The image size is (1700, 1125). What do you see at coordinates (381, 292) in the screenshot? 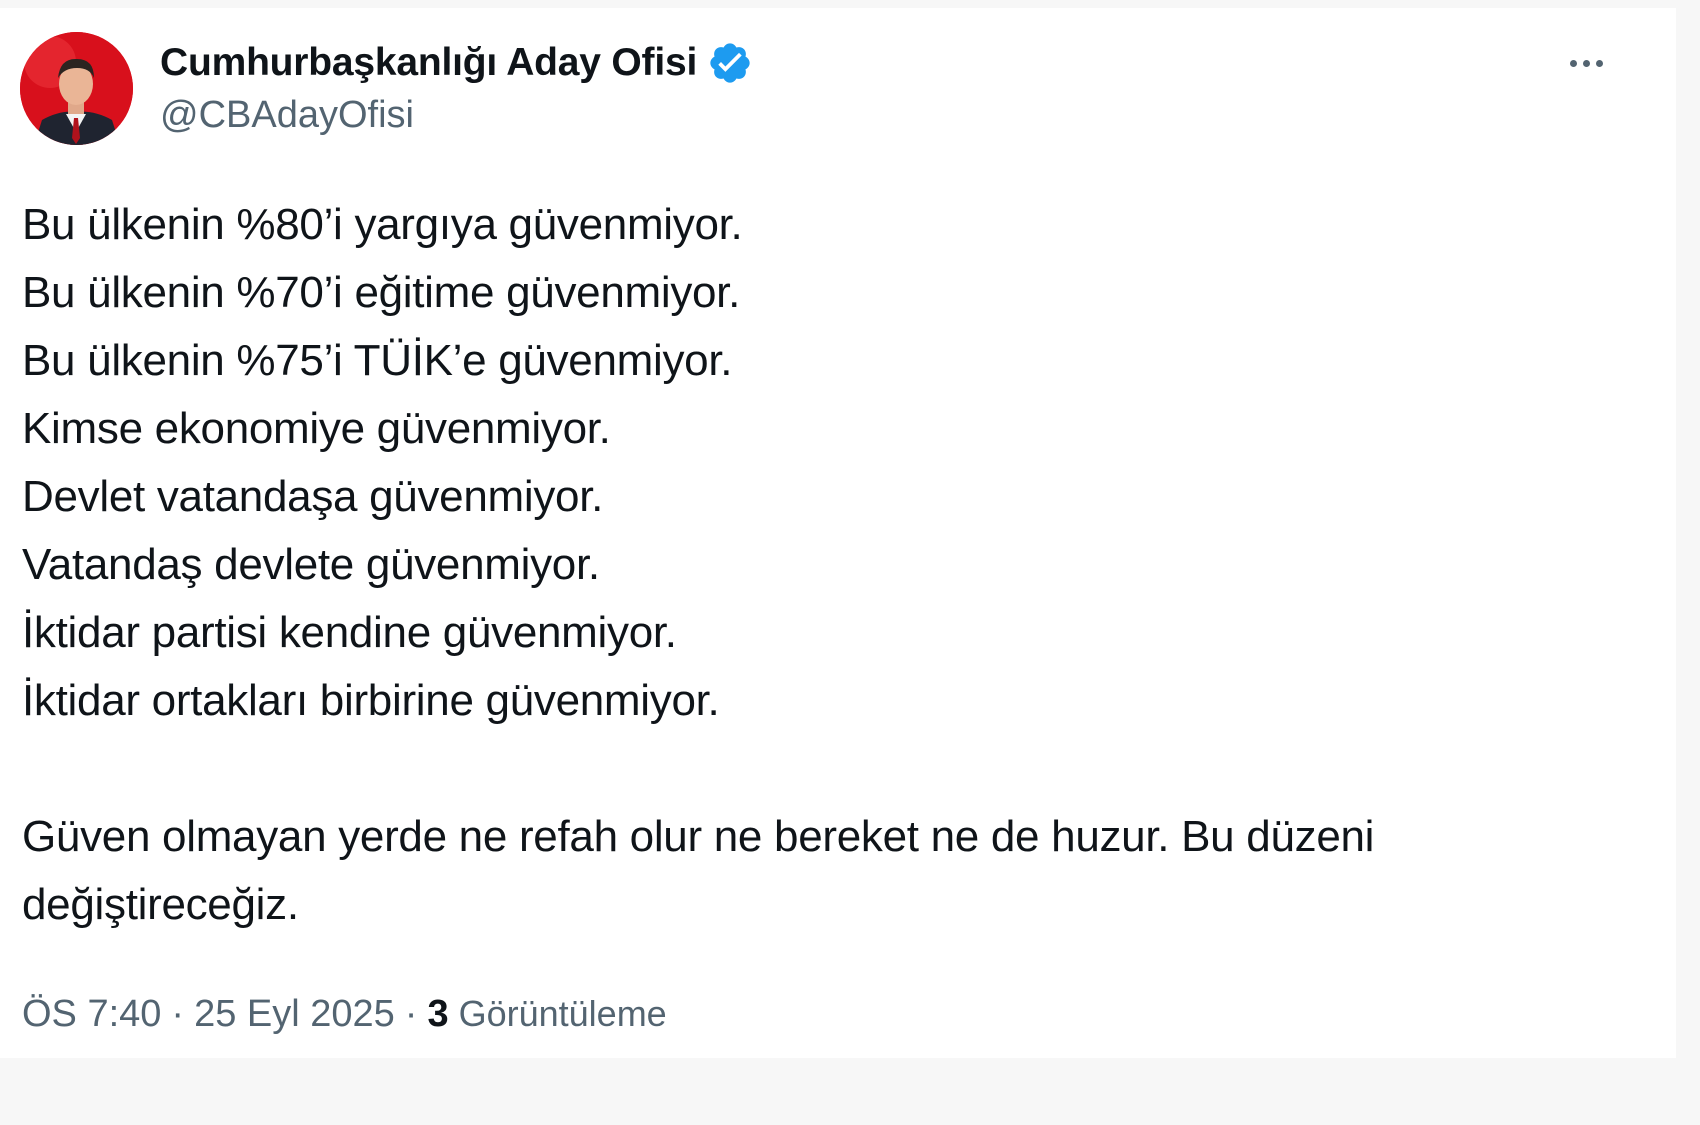
I see `tweet-line: Bu ülkenin %70’i eğitime güvenmiyor.` at bounding box center [381, 292].